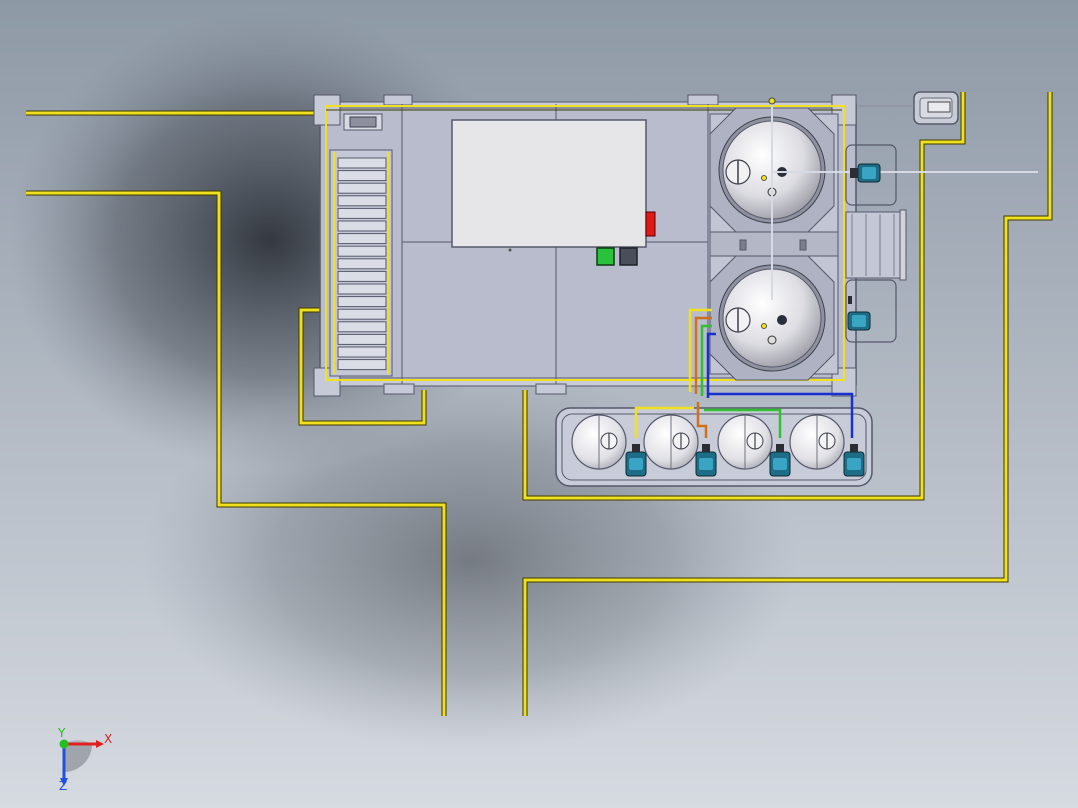 This screenshot has width=1078, height=808. Describe the element at coordinates (108, 739) in the screenshot. I see `axis-x-label: X` at that location.